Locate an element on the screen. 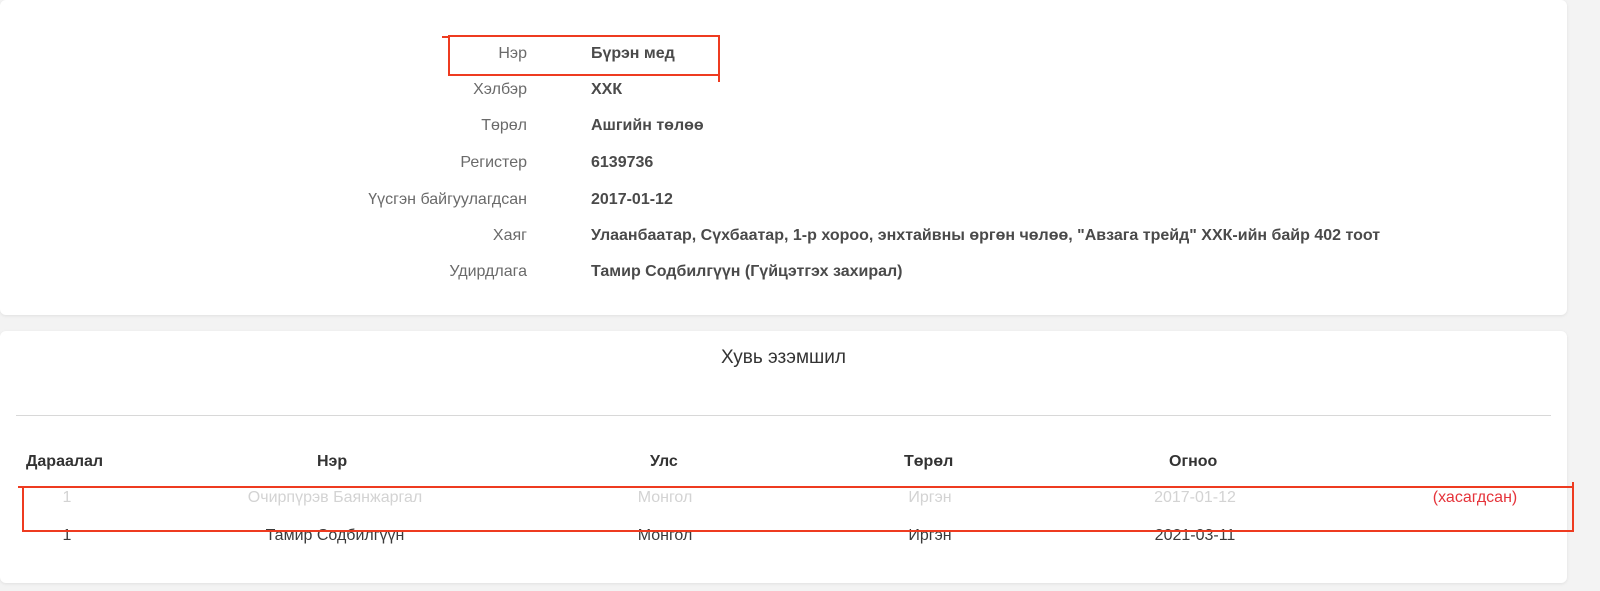 This screenshot has height=591, width=1600. info-label-management: Удирдлага is located at coordinates (488, 271).